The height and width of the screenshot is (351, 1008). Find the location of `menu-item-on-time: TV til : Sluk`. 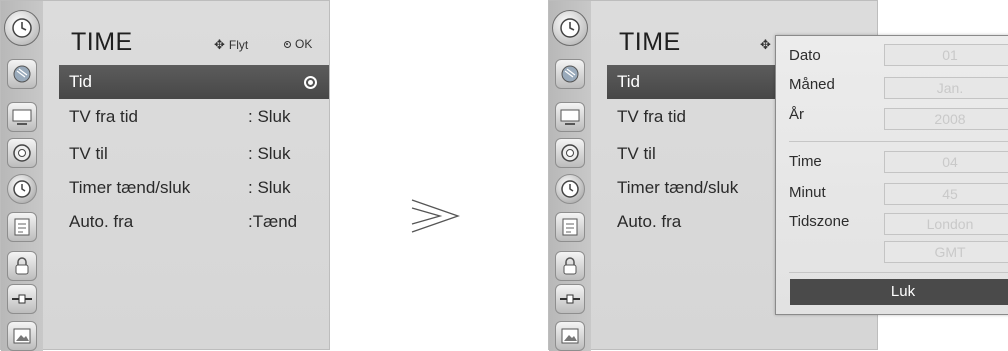

menu-item-on-time: TV til : Sluk is located at coordinates (194, 154).